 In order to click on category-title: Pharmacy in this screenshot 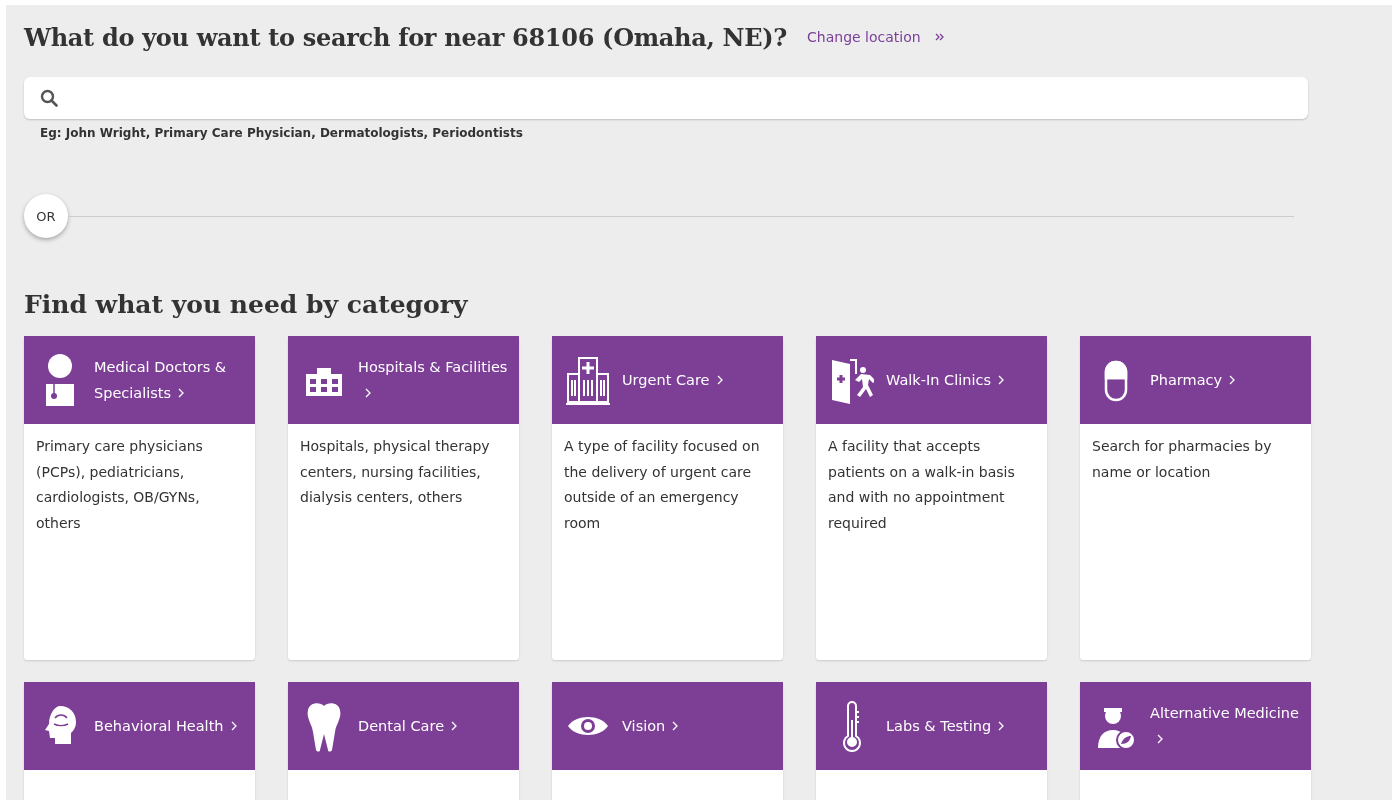, I will do `click(1193, 380)`.